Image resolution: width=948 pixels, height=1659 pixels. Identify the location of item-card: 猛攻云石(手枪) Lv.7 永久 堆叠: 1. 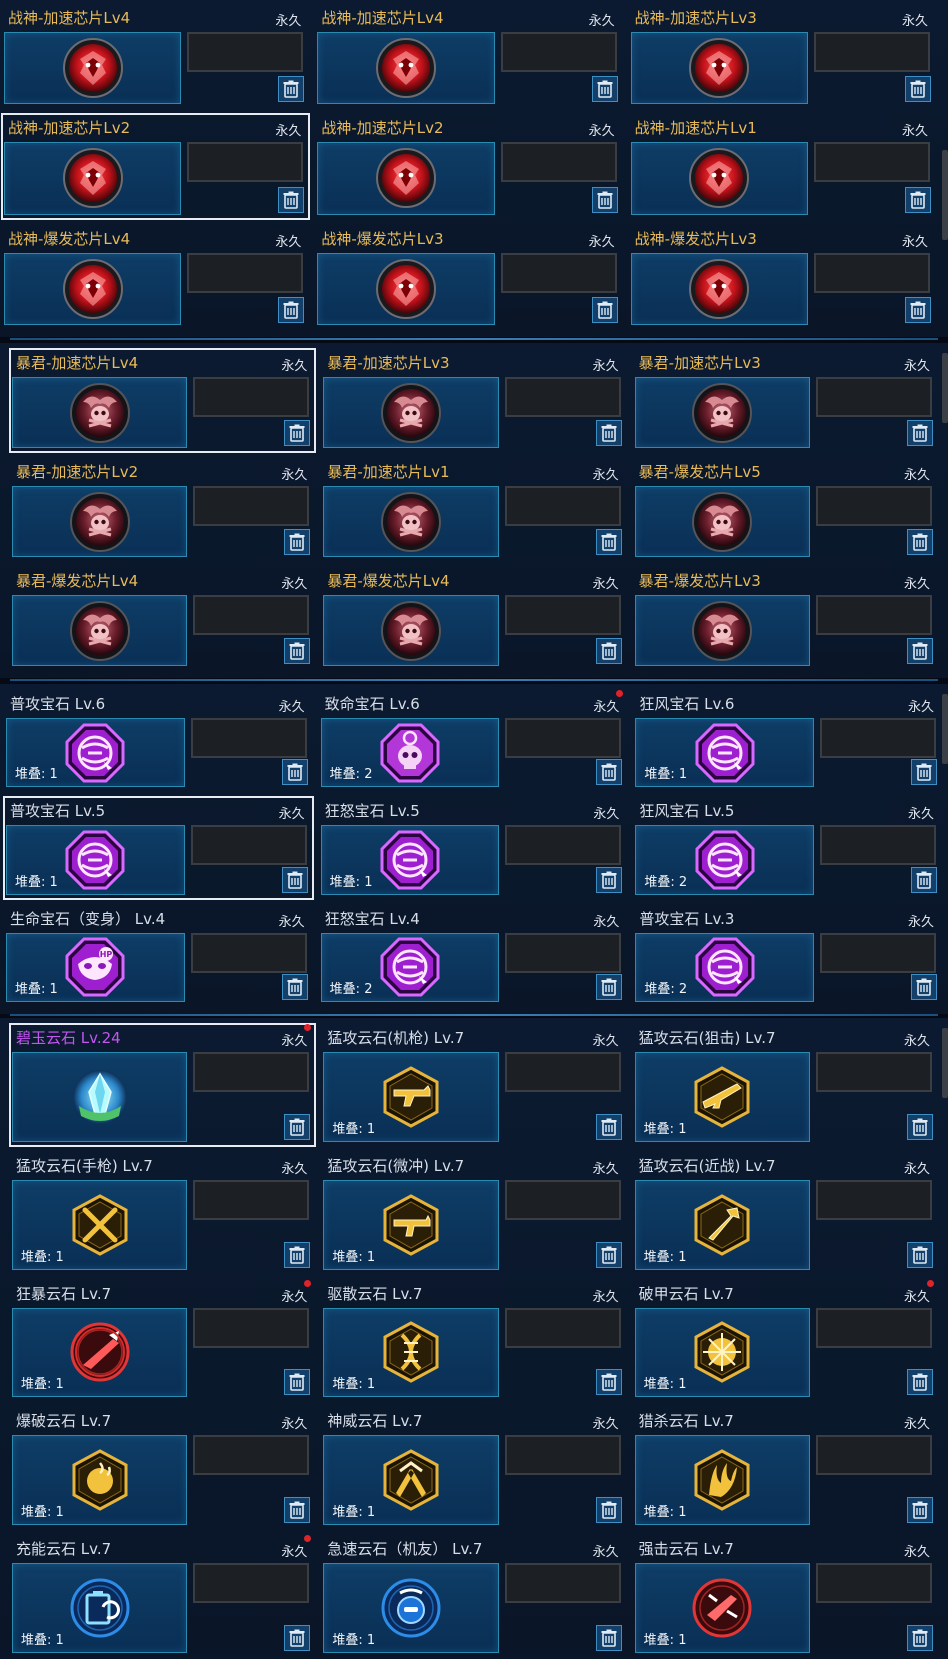
(162, 1213).